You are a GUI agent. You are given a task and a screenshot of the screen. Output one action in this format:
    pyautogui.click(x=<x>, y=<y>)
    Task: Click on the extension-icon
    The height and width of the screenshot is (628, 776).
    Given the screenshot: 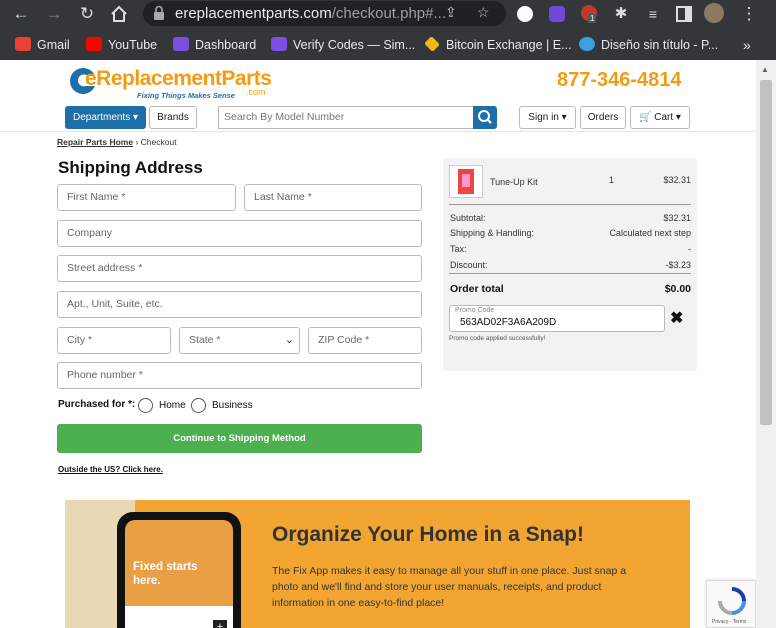 What is the action you would take?
    pyautogui.click(x=525, y=14)
    